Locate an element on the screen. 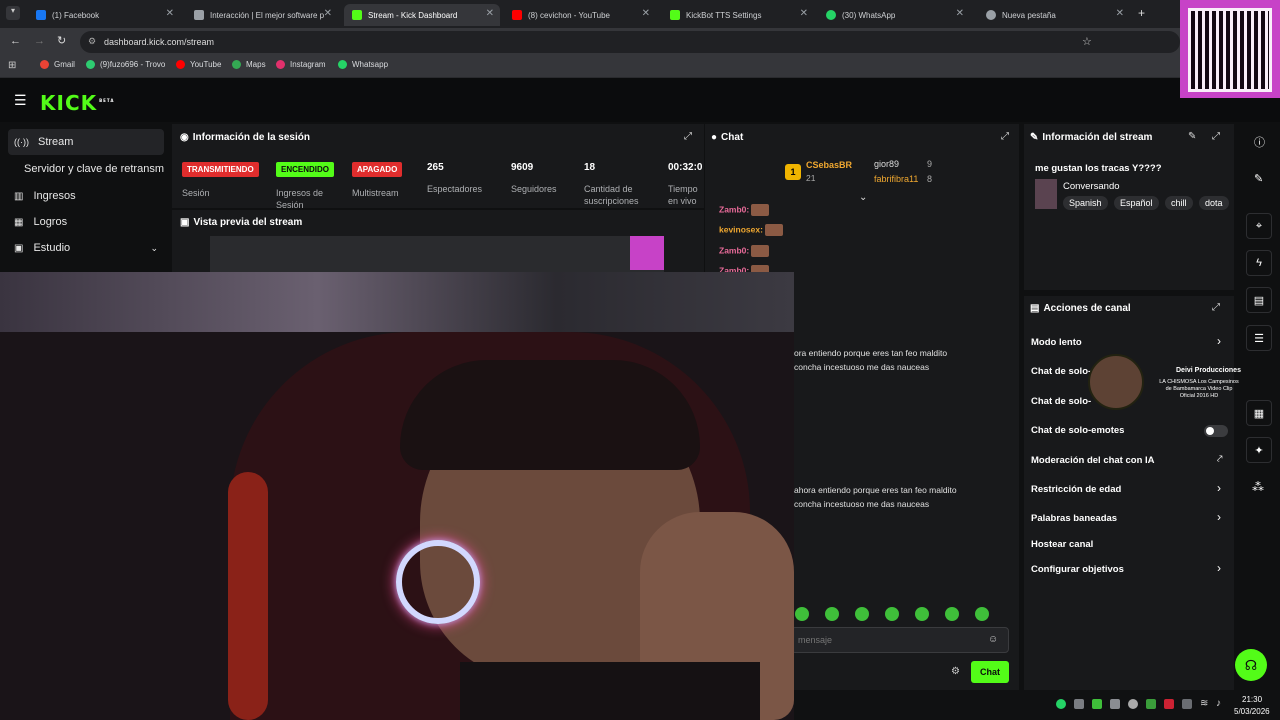  support-button: ☊ is located at coordinates (1251, 665).